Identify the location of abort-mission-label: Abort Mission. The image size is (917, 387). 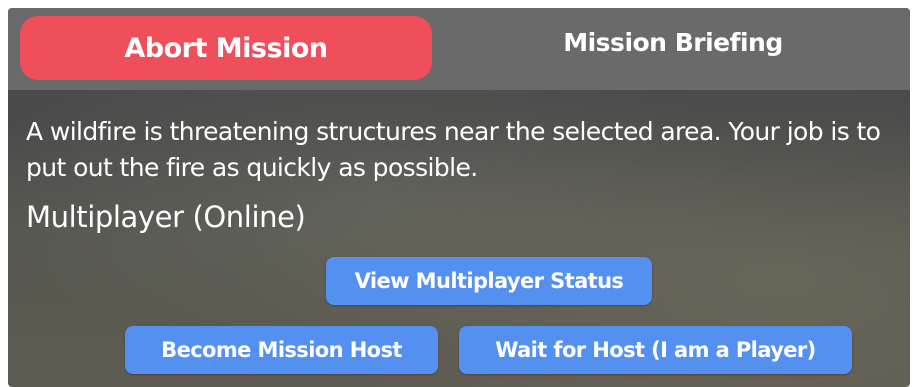
(226, 48).